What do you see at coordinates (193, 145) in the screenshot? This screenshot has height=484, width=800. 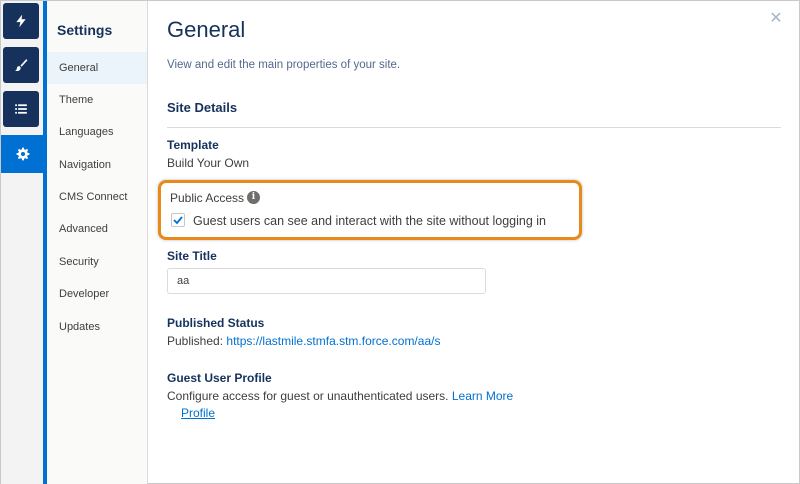 I see `template-label: Template` at bounding box center [193, 145].